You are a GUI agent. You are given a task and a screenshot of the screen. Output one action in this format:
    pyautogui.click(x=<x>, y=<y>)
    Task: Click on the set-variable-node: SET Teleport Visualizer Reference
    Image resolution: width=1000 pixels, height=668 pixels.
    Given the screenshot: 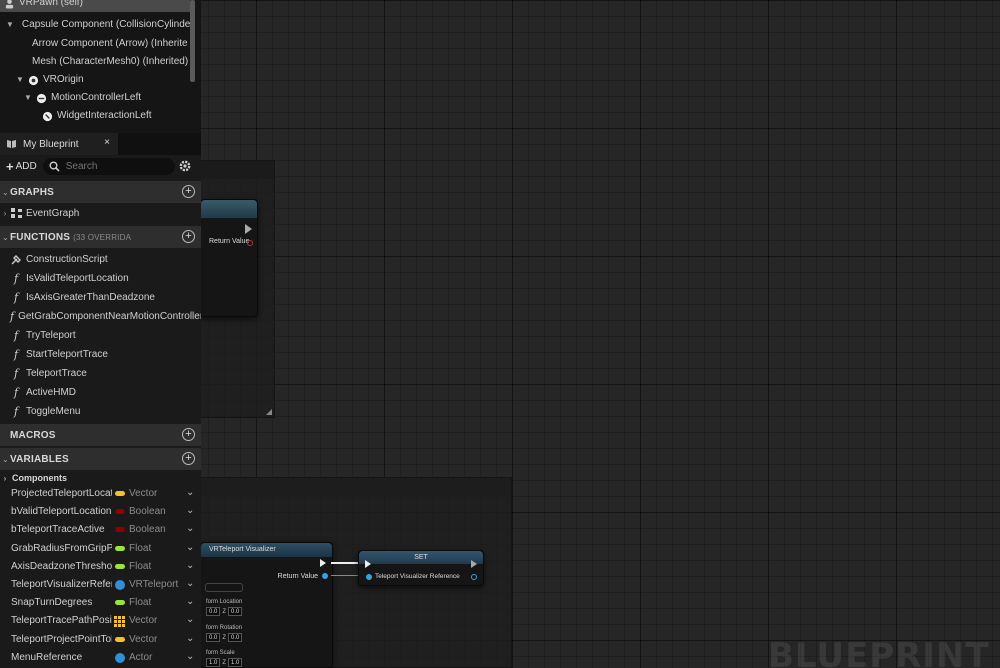 What is the action you would take?
    pyautogui.click(x=421, y=568)
    